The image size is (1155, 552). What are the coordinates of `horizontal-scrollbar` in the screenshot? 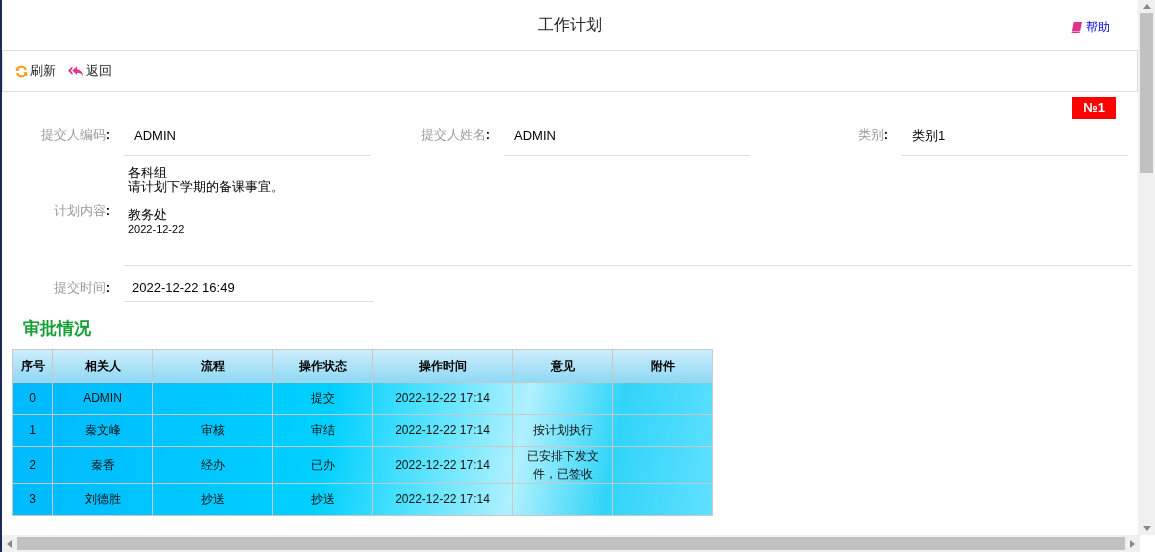 It's located at (571, 543).